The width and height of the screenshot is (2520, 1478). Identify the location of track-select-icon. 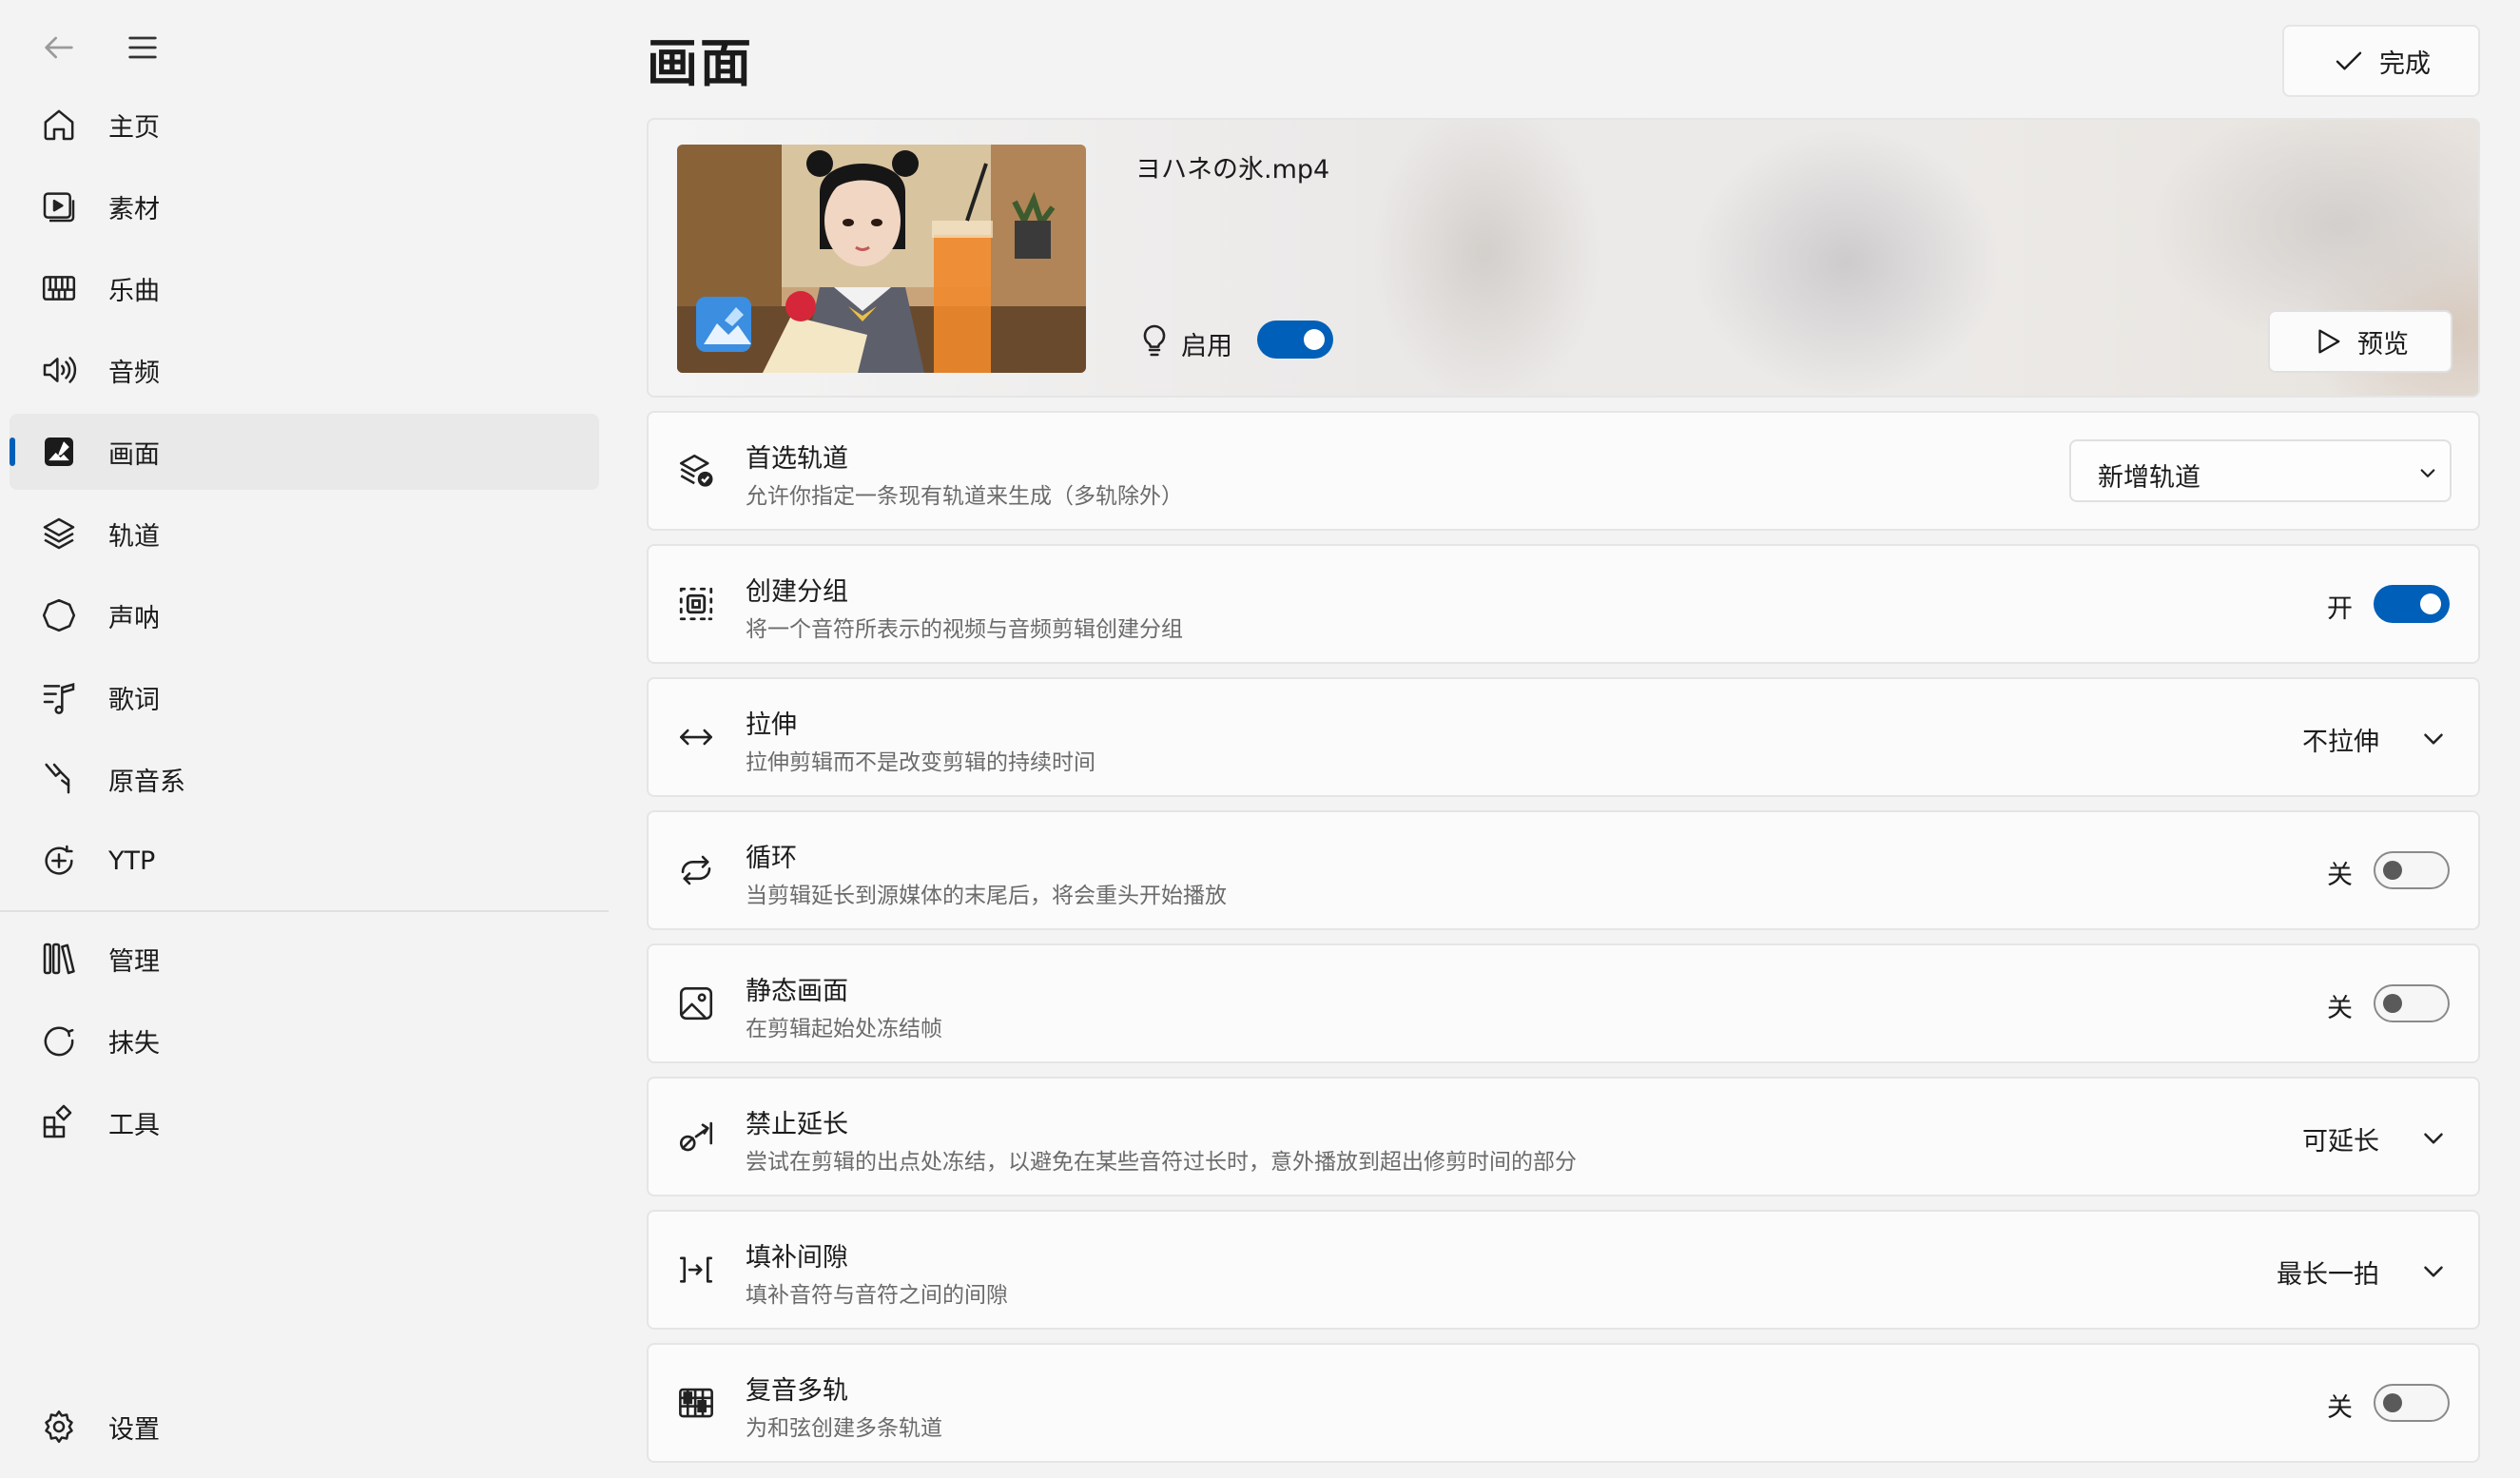
(696, 471).